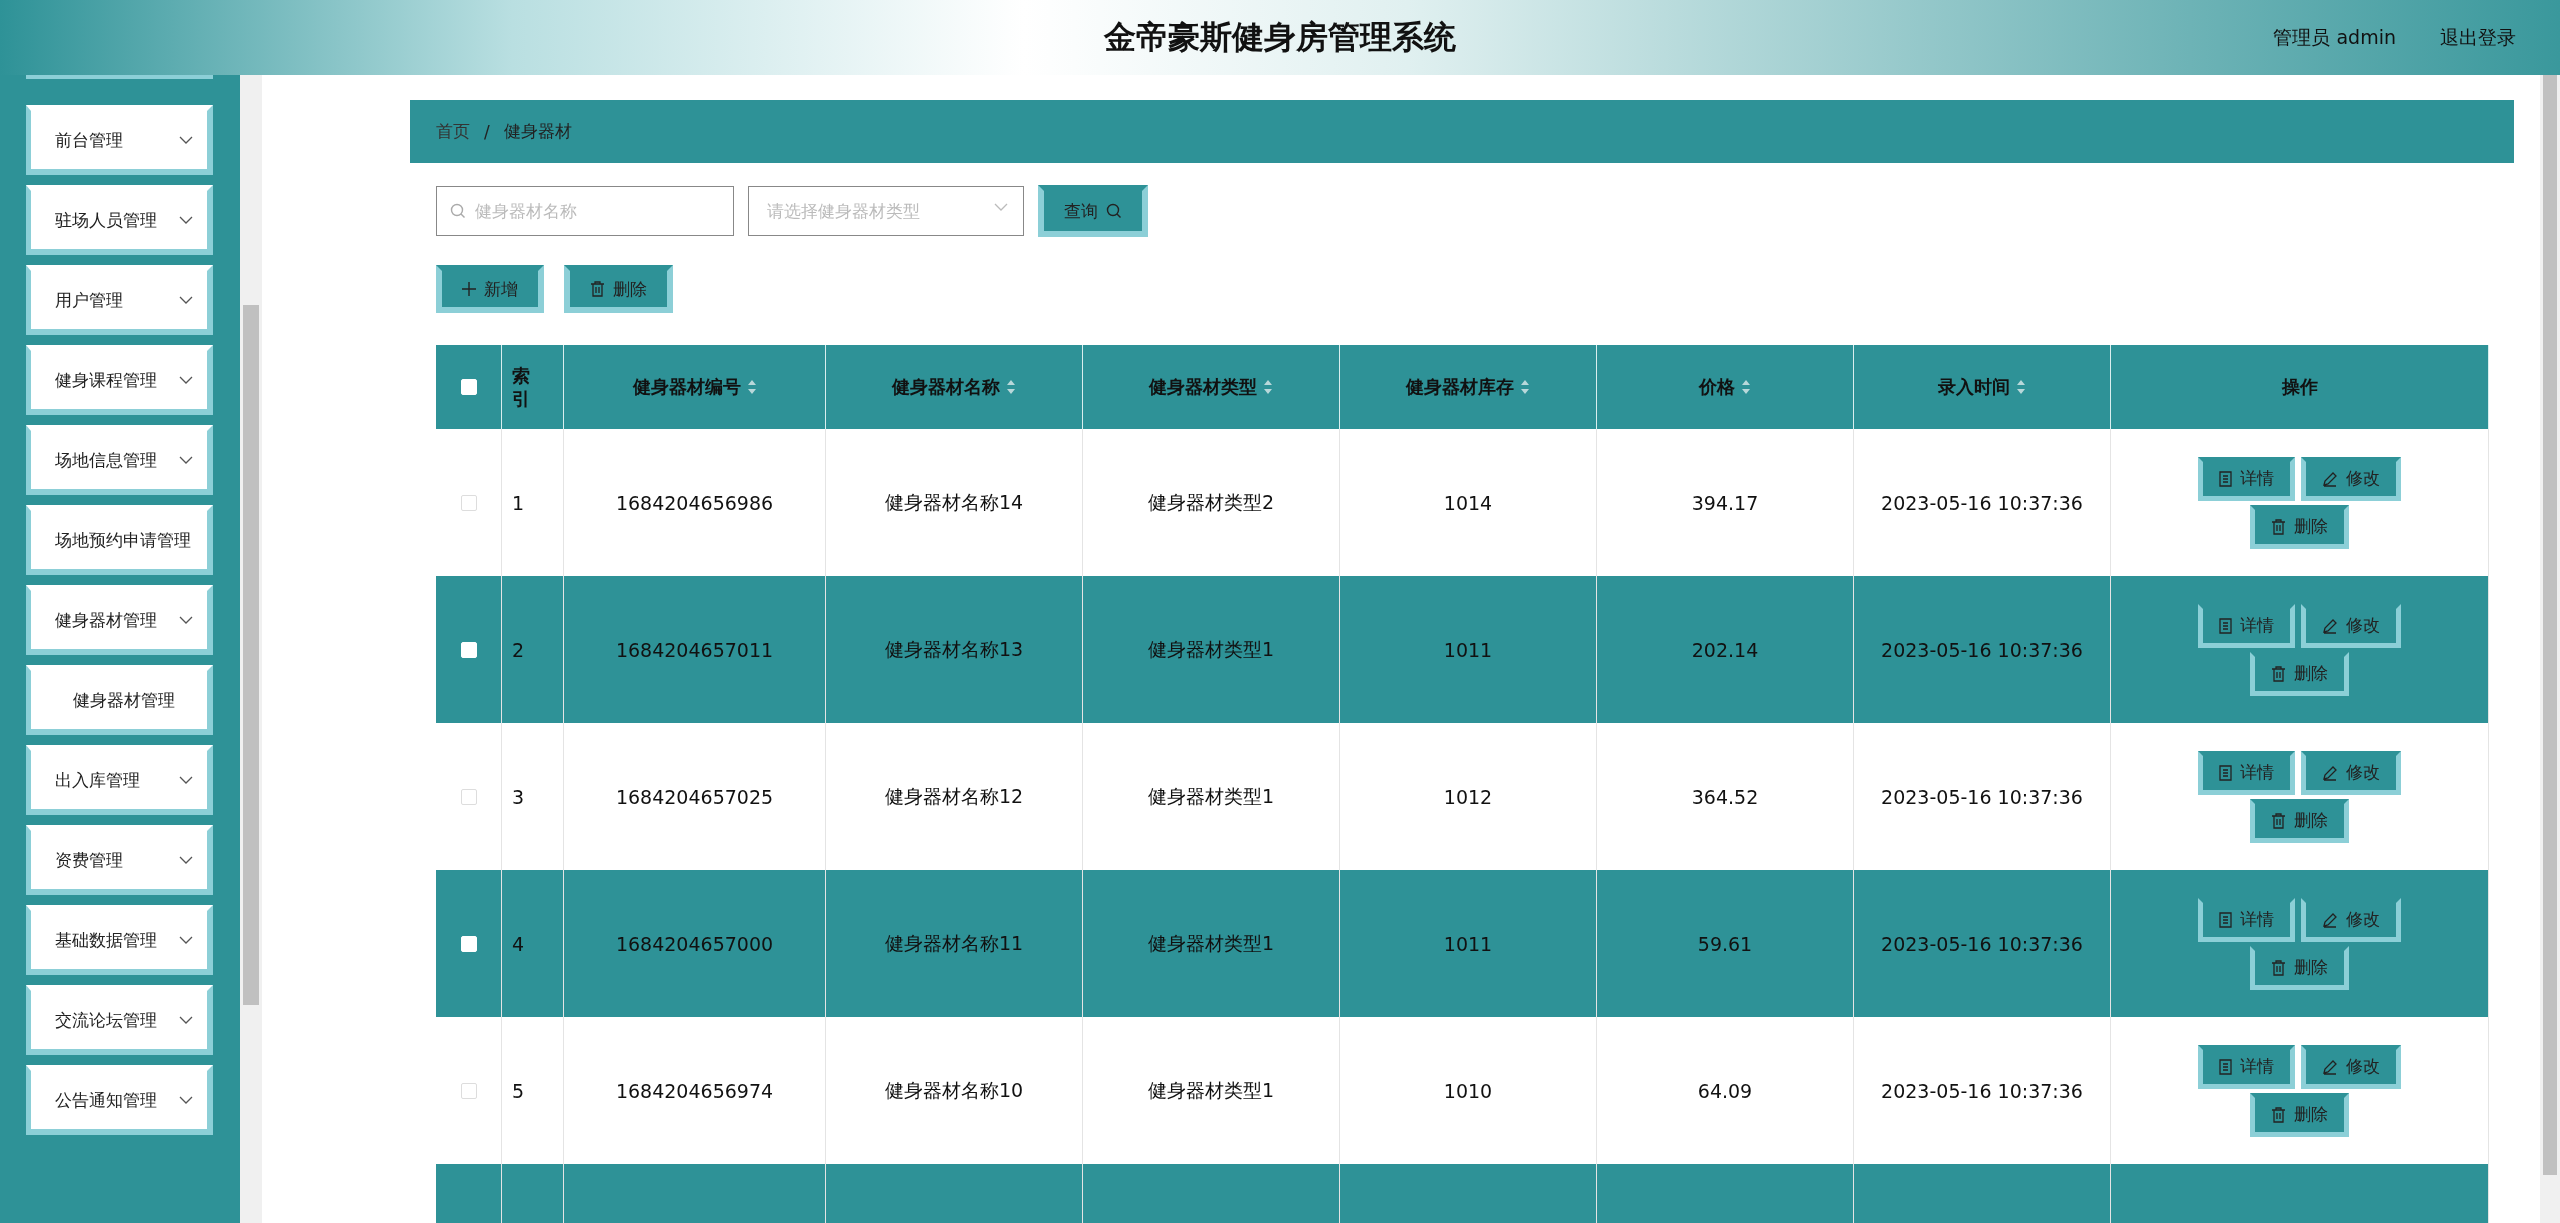 Image resolution: width=2560 pixels, height=1223 pixels. I want to click on app-title: 金帝豪斯健身房管理系统, so click(1280, 37).